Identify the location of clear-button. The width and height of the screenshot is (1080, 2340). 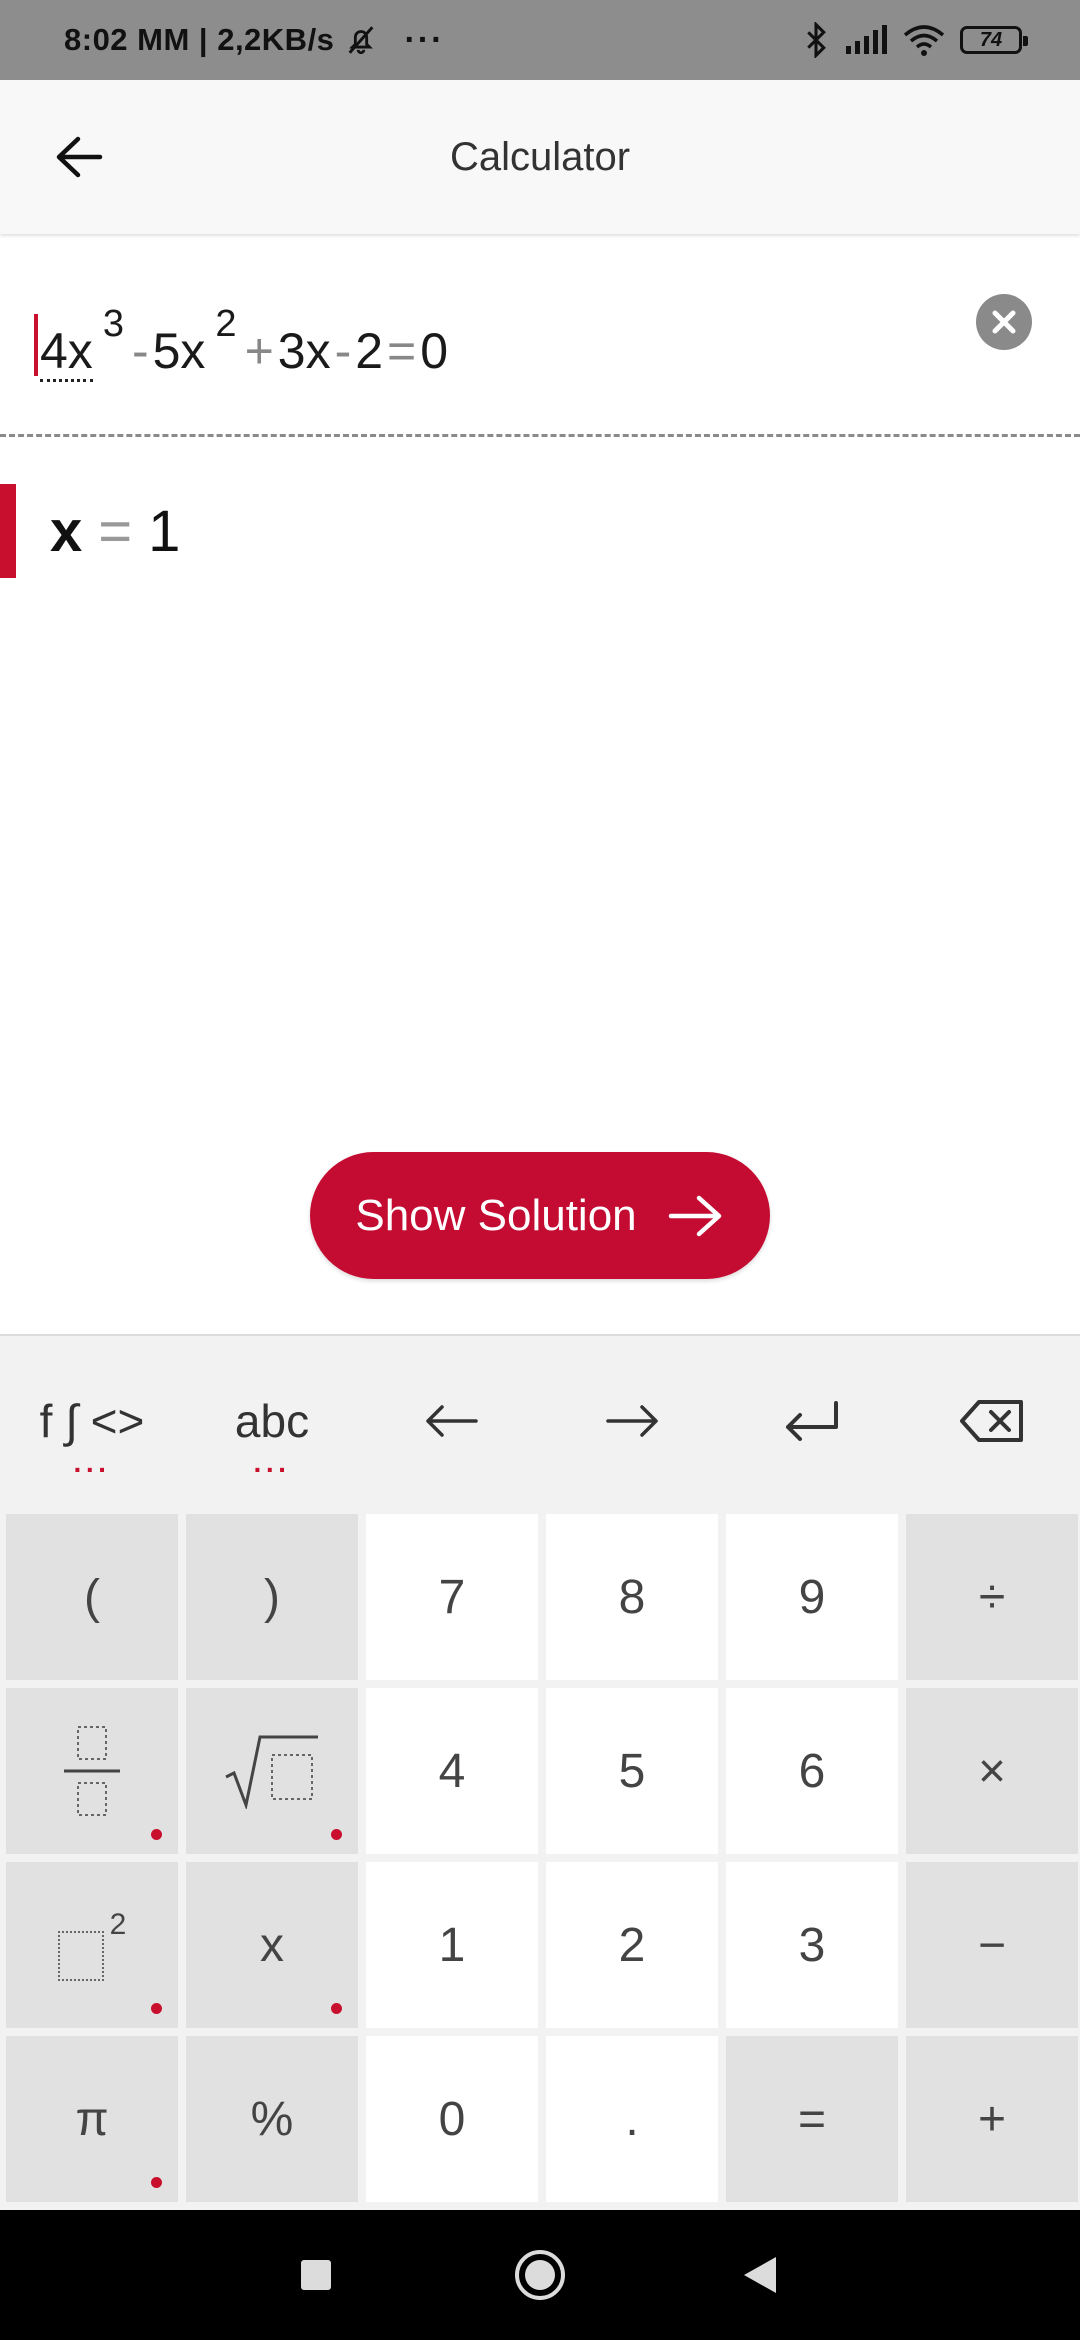
(1004, 322).